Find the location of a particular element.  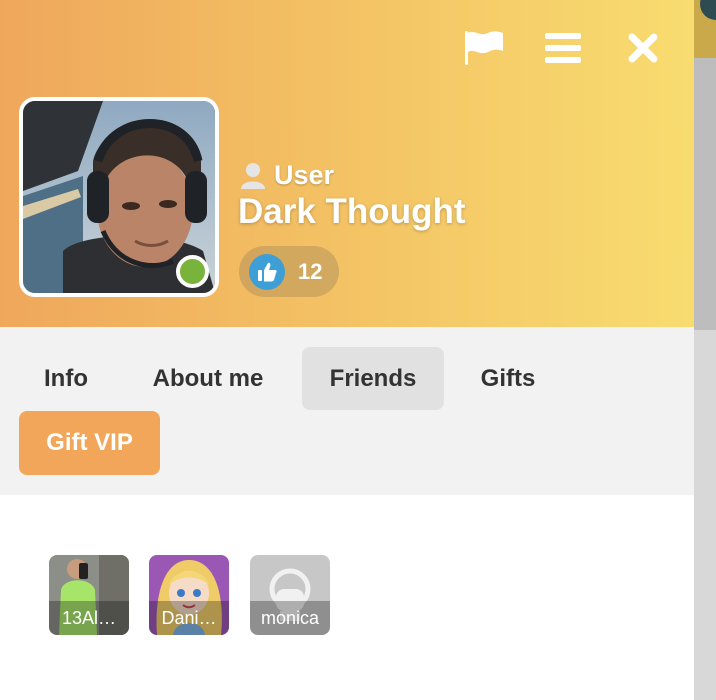

friend-name: monica is located at coordinates (290, 618).